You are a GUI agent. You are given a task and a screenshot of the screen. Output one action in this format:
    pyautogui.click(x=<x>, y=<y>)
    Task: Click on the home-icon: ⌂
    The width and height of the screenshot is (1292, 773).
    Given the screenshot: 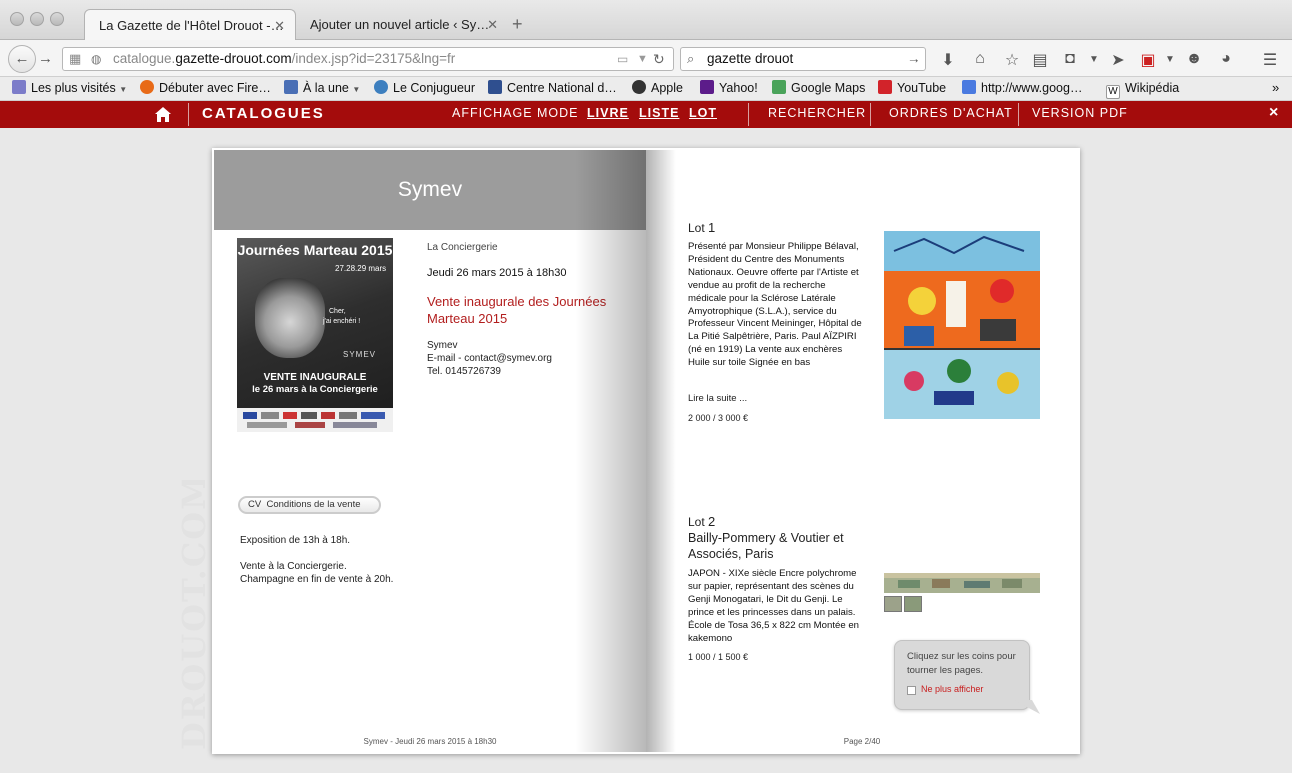 What is the action you would take?
    pyautogui.click(x=980, y=59)
    